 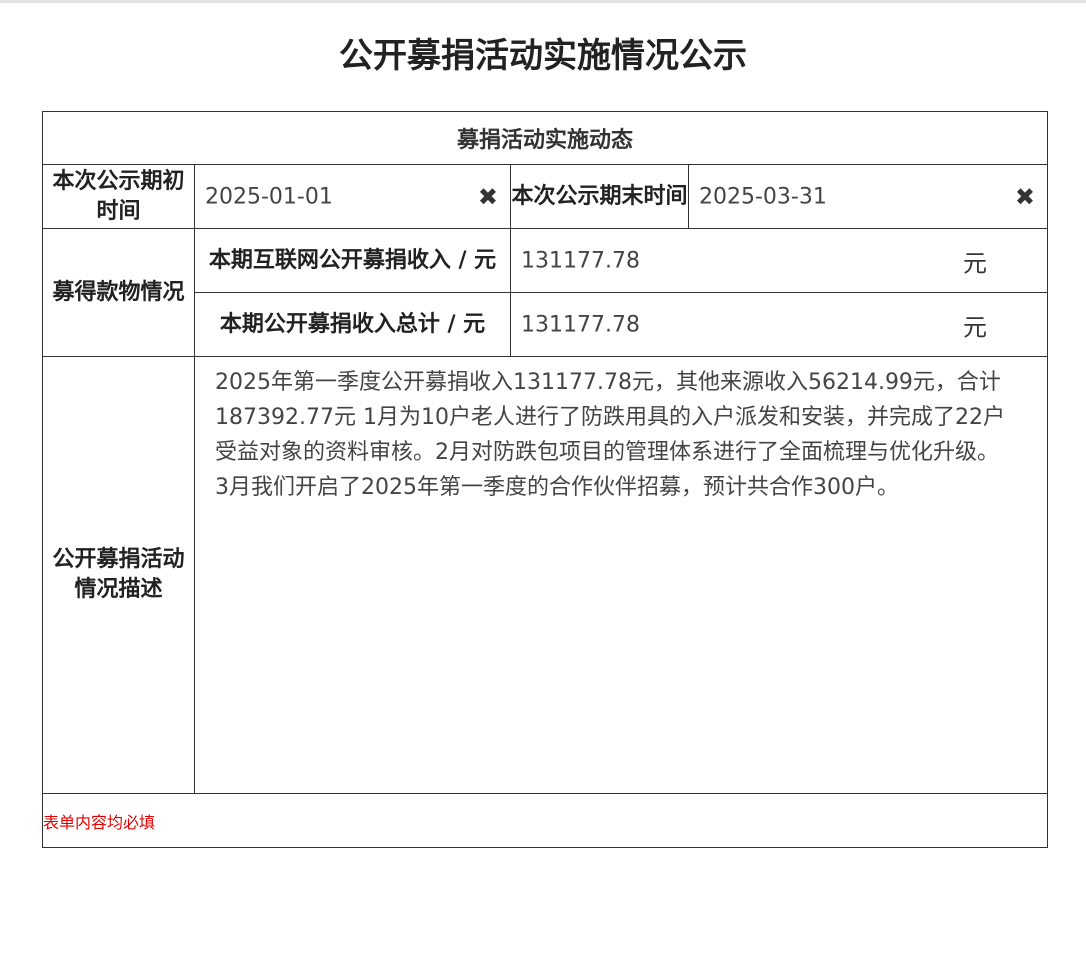 What do you see at coordinates (118, 196) in the screenshot?
I see `start-date-label: 本次公示期初时间` at bounding box center [118, 196].